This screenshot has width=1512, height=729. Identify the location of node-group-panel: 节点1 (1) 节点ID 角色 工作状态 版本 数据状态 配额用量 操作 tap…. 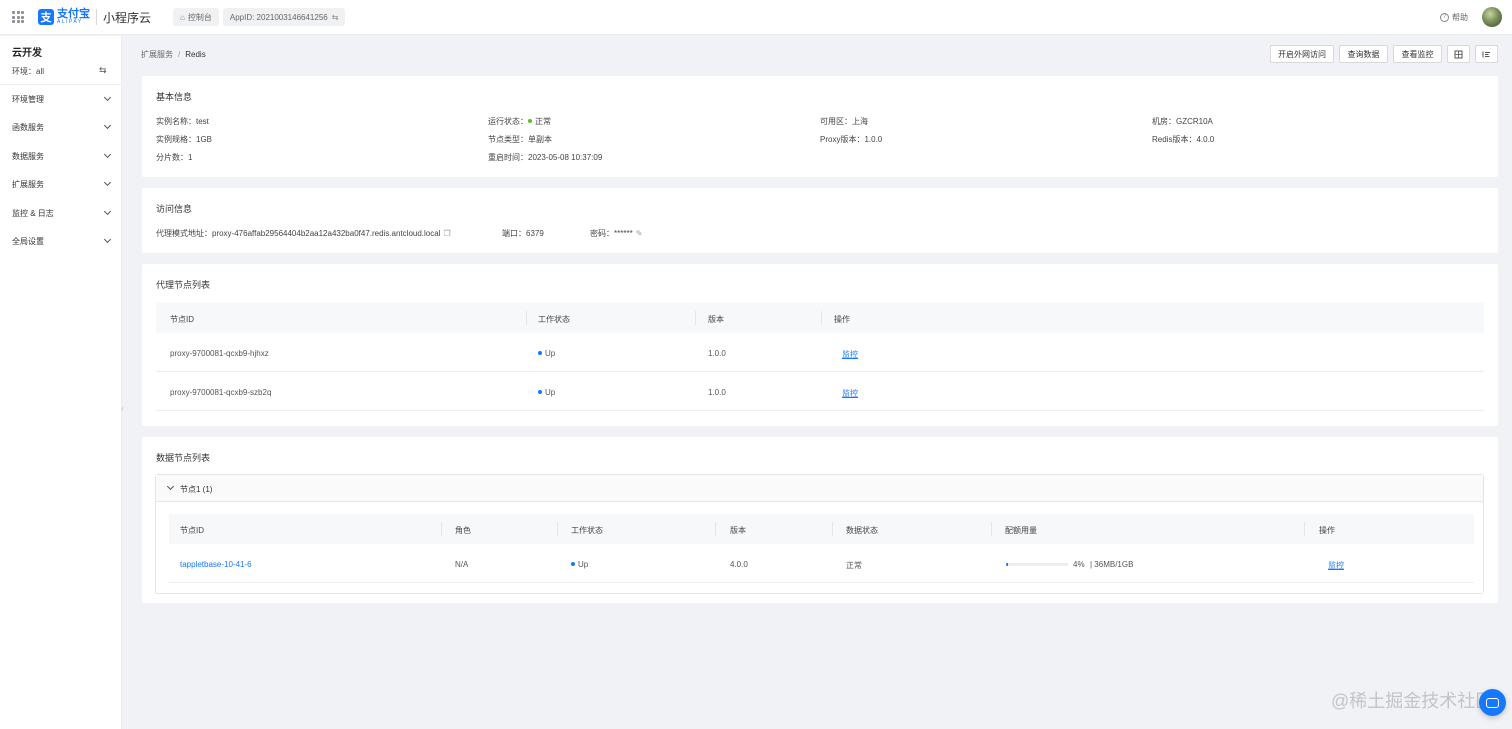
(819, 534).